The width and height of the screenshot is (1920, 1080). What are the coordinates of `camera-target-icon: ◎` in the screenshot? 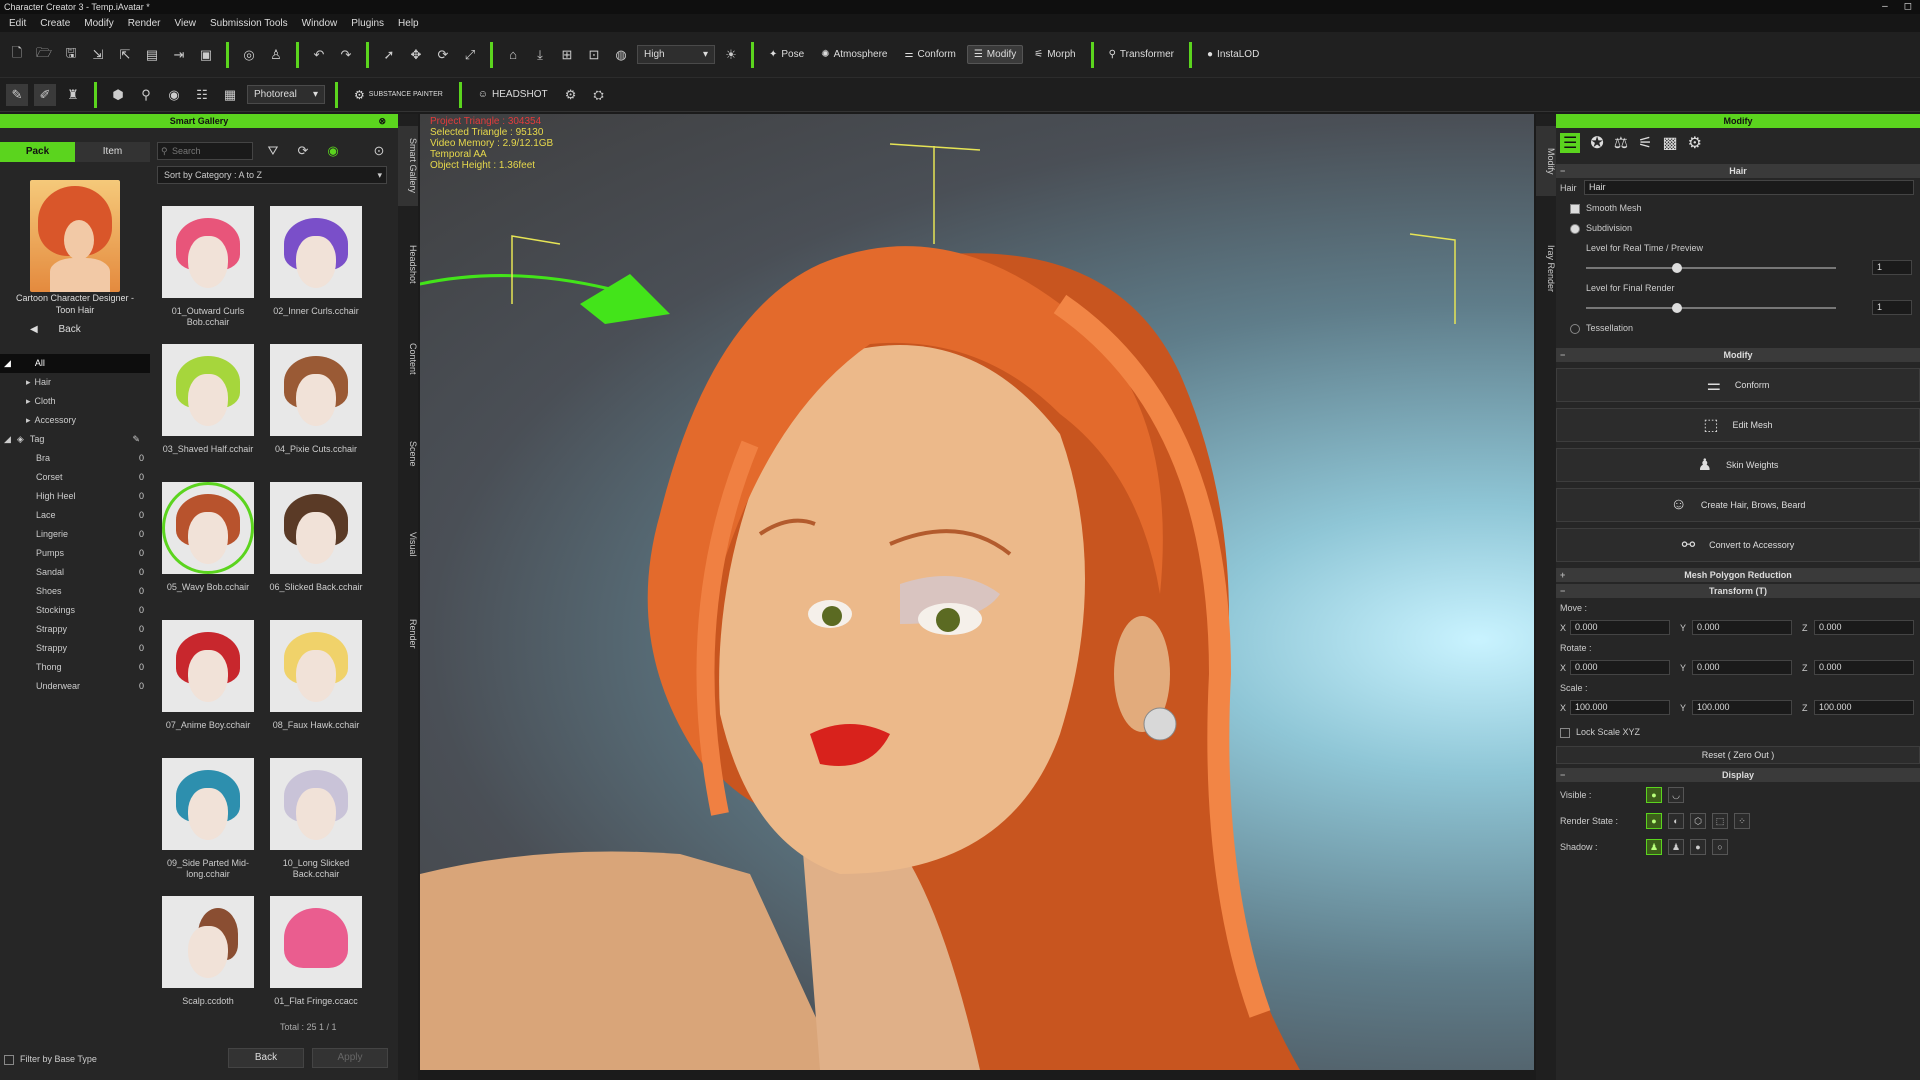 It's located at (249, 55).